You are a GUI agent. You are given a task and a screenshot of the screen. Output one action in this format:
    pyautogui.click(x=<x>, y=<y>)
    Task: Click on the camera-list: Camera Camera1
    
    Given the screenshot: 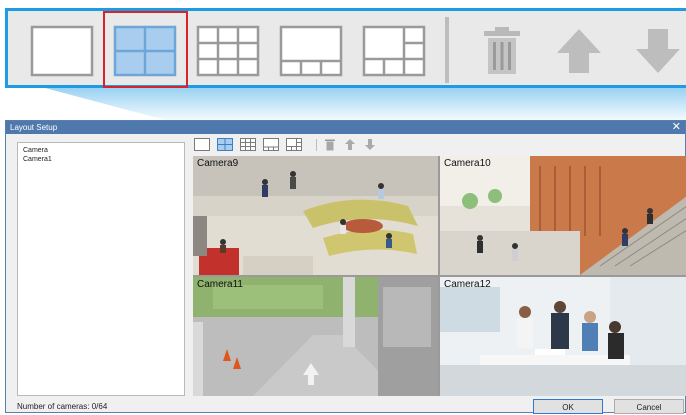 What is the action you would take?
    pyautogui.click(x=101, y=269)
    